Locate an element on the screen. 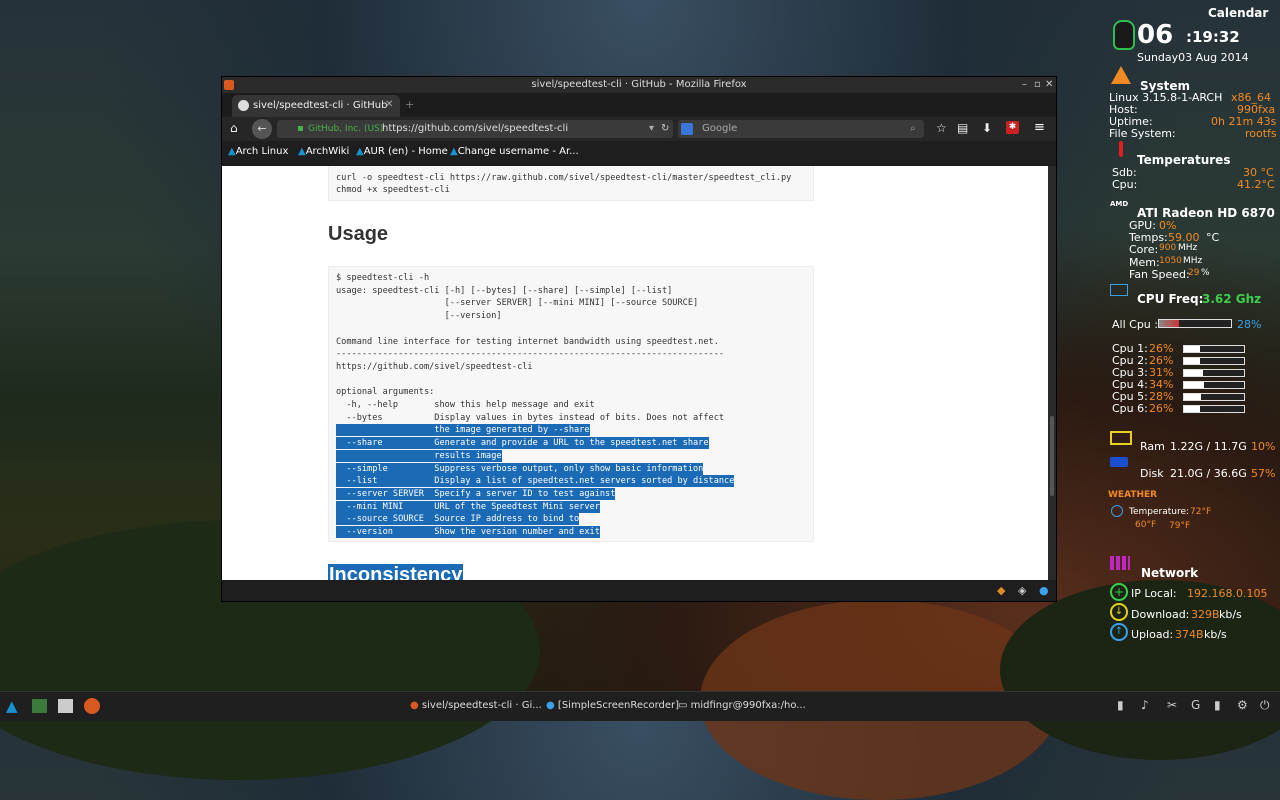 The height and width of the screenshot is (800, 1280). system-fs-label: File System: is located at coordinates (1142, 133).